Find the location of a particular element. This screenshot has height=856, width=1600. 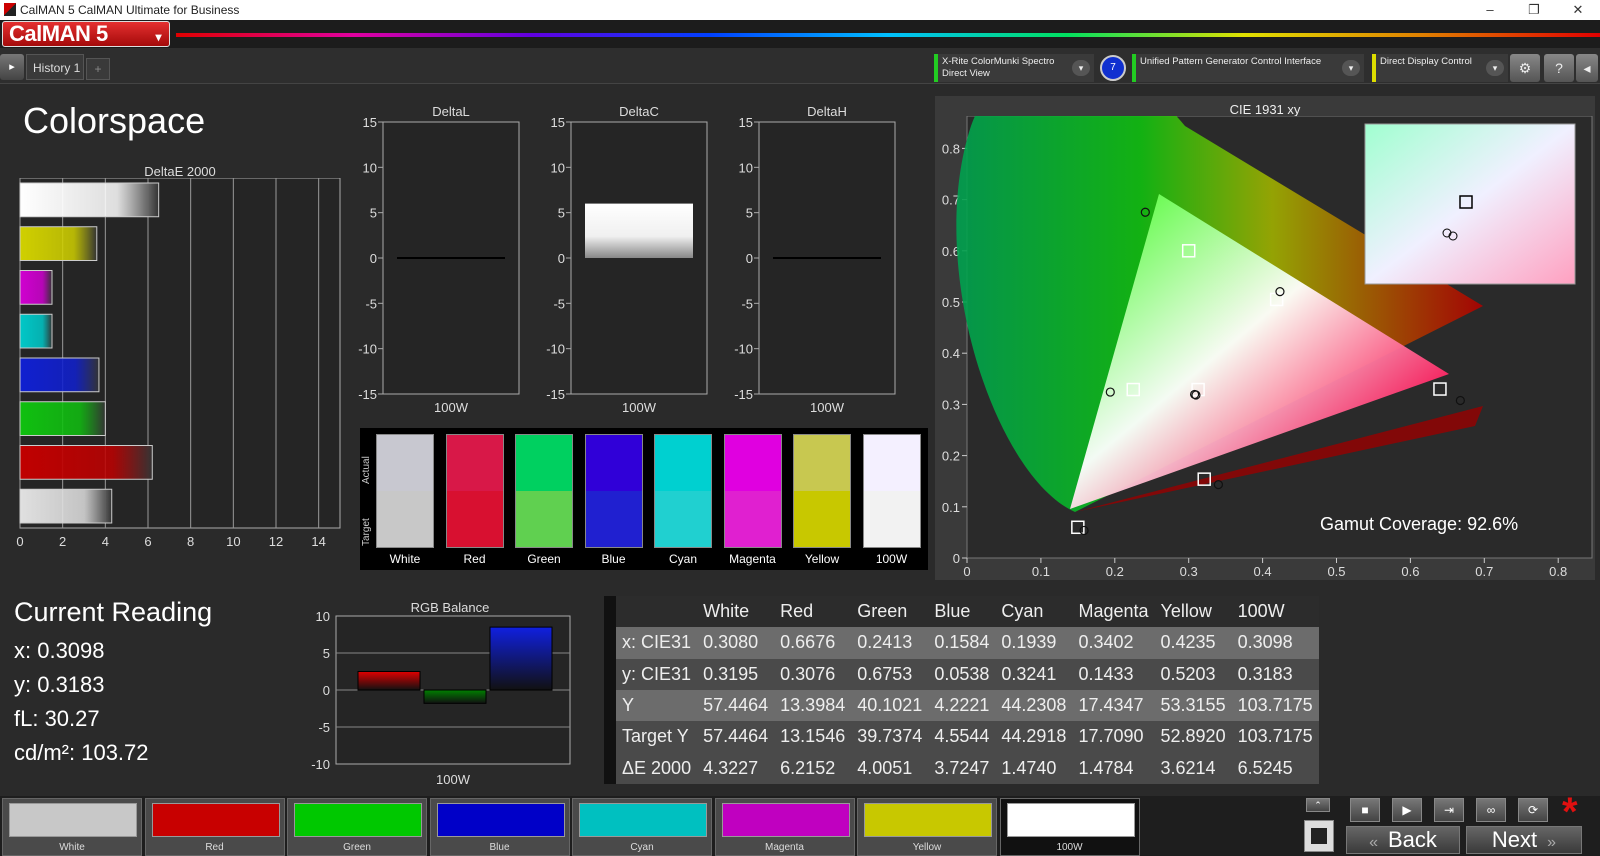

pattern-button-yellow: Yellow is located at coordinates (927, 827).